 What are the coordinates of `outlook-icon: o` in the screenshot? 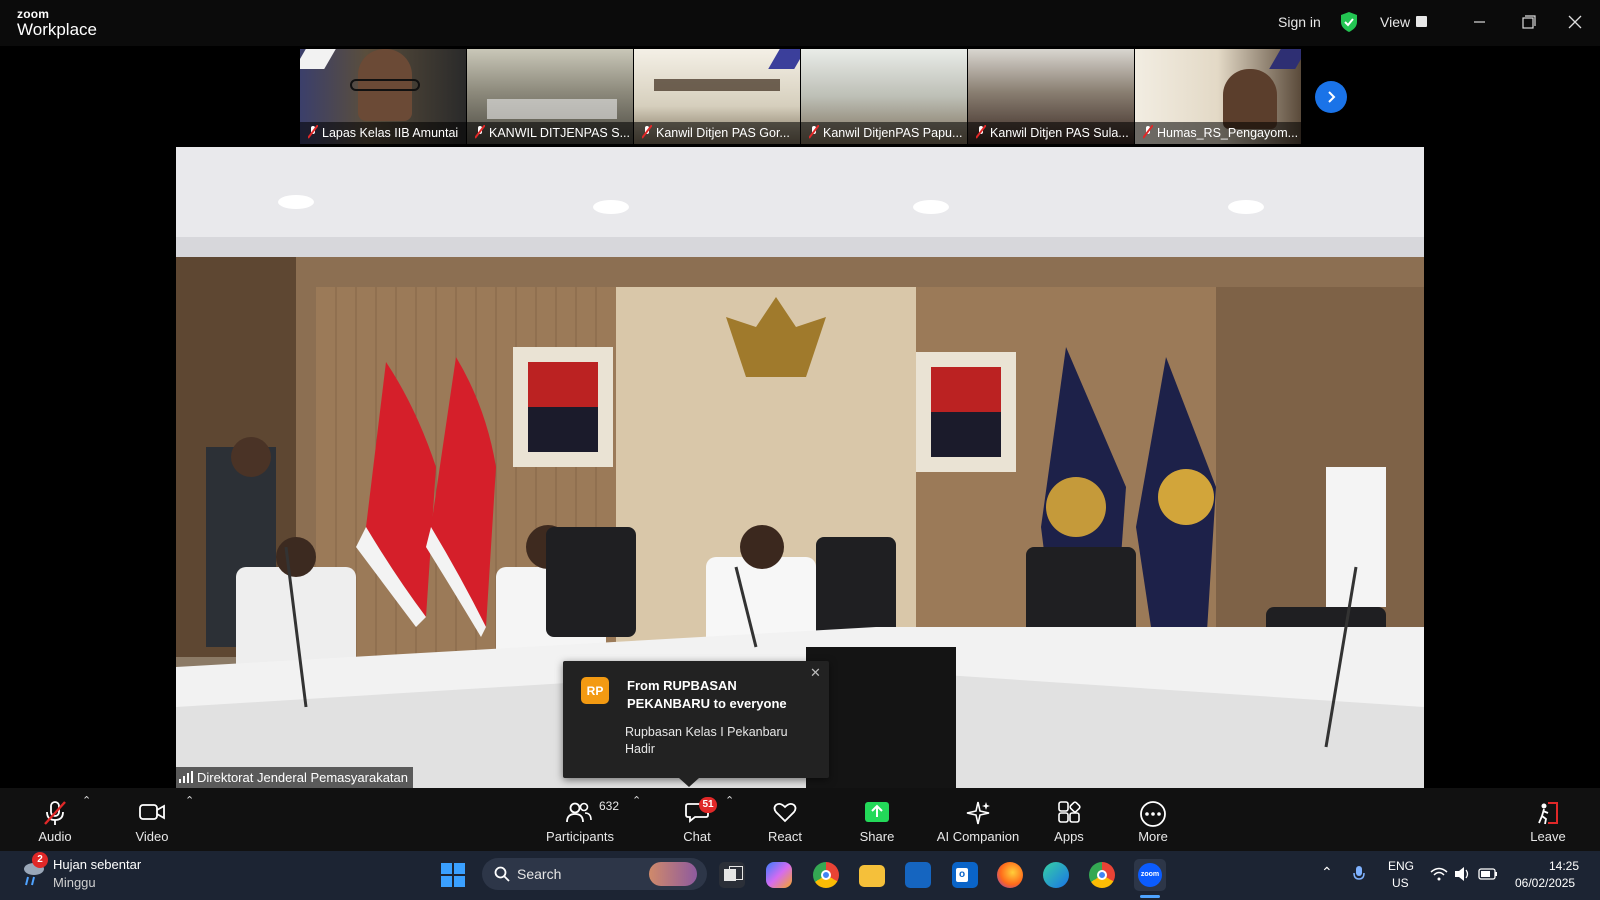 It's located at (965, 875).